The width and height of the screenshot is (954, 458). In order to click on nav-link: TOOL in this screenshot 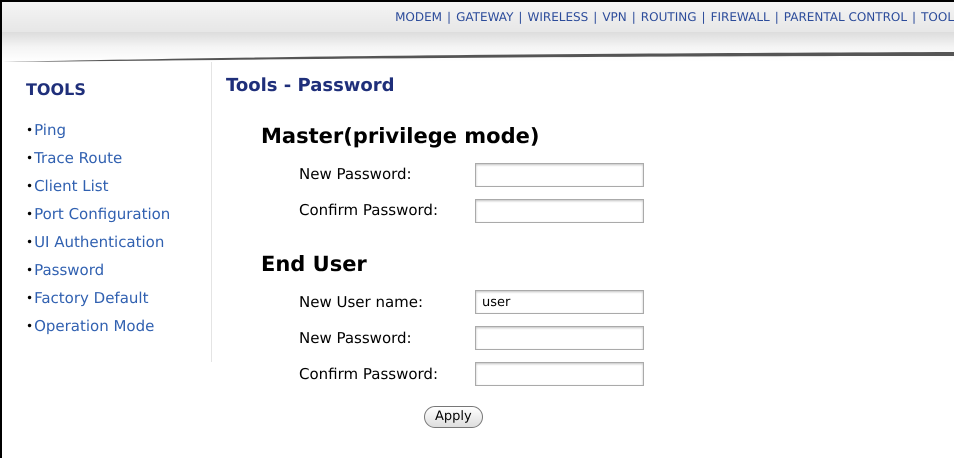, I will do `click(937, 17)`.